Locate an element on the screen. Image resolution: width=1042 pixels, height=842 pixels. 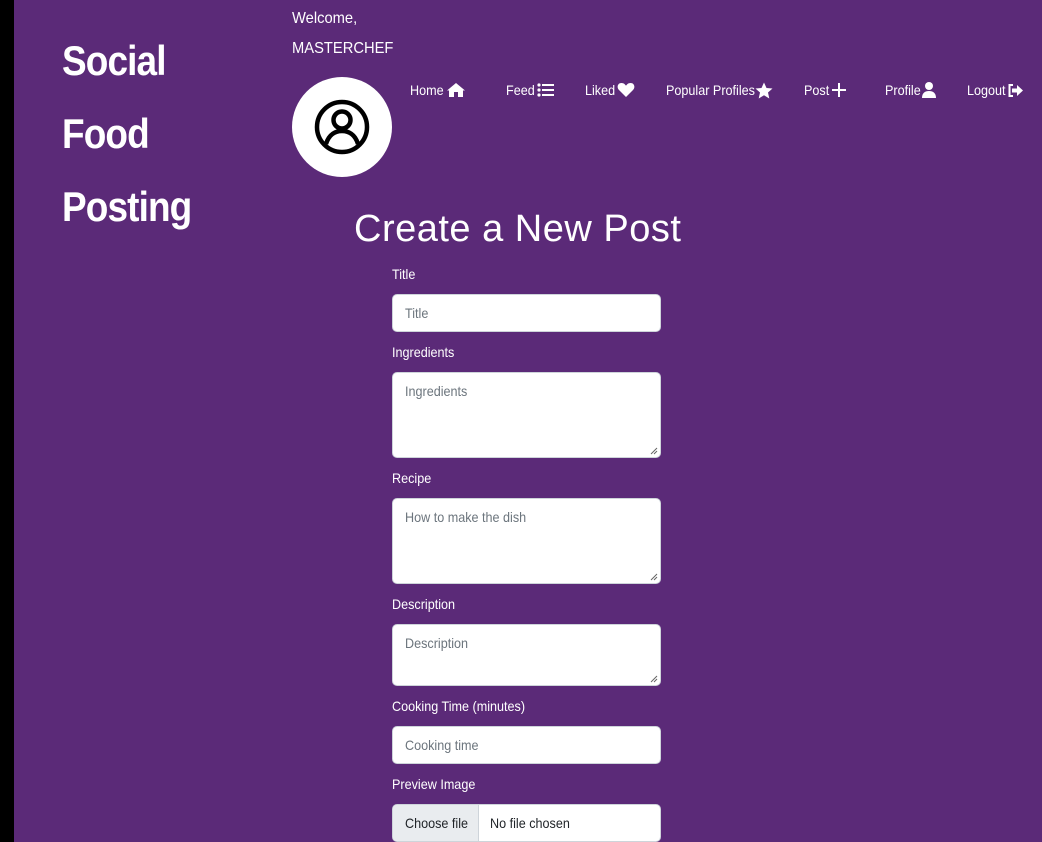
nav-popular-profiles: Popular Profiles is located at coordinates (719, 90).